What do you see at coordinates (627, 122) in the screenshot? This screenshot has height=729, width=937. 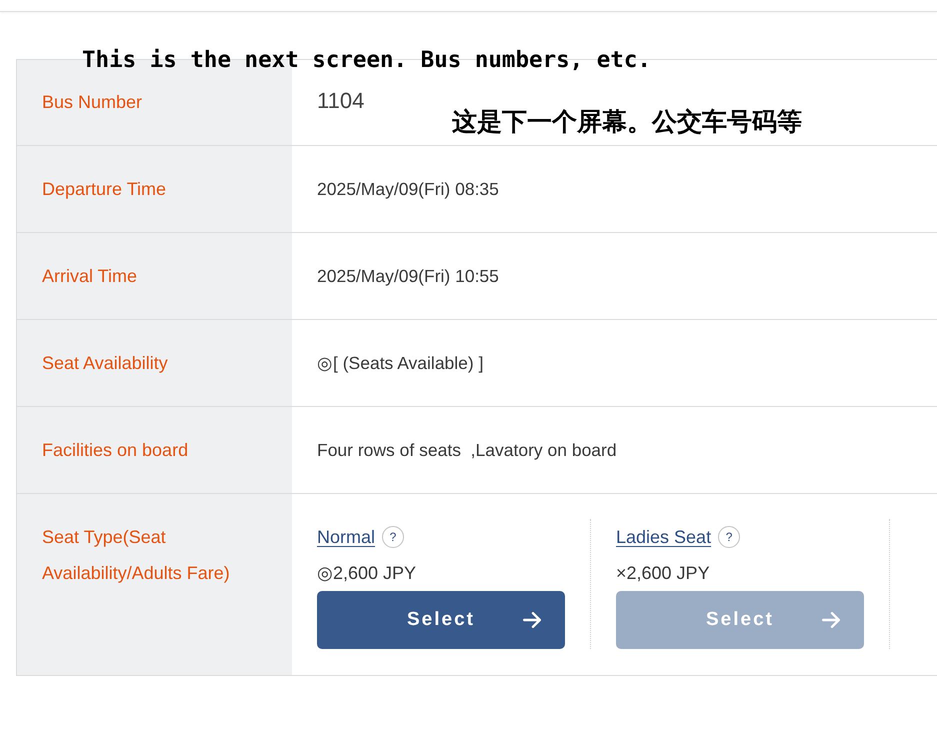 I see `annotation-text: 这是下一个屏幕。公交车号码等` at bounding box center [627, 122].